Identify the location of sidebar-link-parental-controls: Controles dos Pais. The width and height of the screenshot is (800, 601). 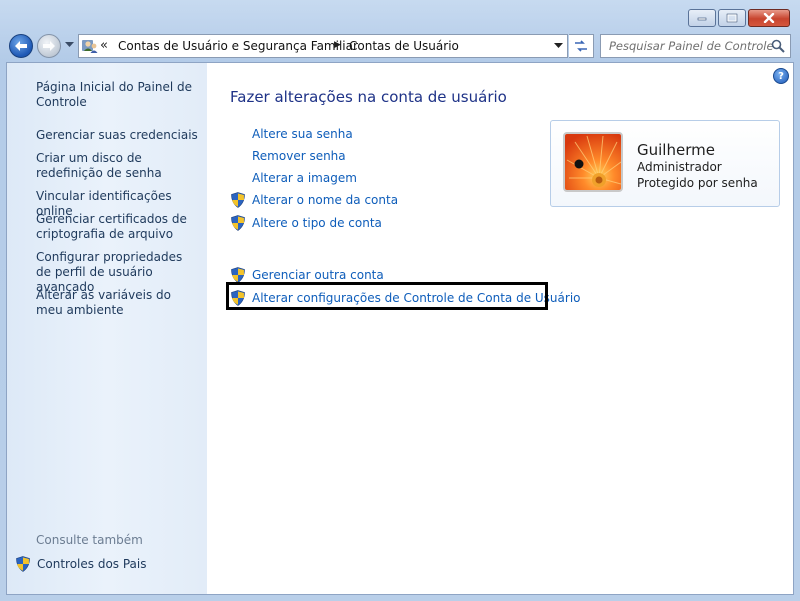
(81, 564).